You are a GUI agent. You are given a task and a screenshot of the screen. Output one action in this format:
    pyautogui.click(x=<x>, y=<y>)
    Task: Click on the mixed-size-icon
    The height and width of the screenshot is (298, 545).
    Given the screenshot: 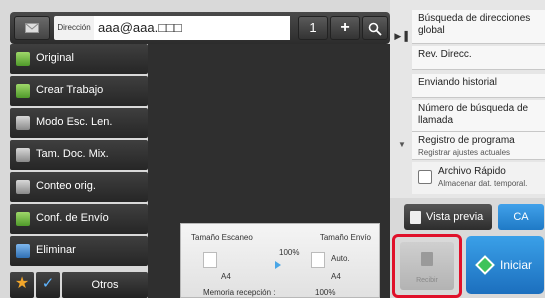 What is the action you would take?
    pyautogui.click(x=23, y=155)
    